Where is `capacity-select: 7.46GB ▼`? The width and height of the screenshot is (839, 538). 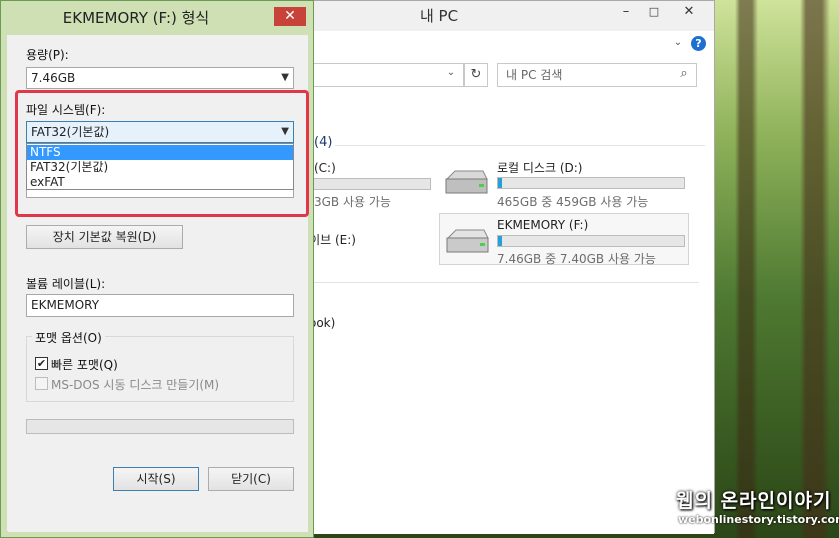 capacity-select: 7.46GB ▼ is located at coordinates (160, 78).